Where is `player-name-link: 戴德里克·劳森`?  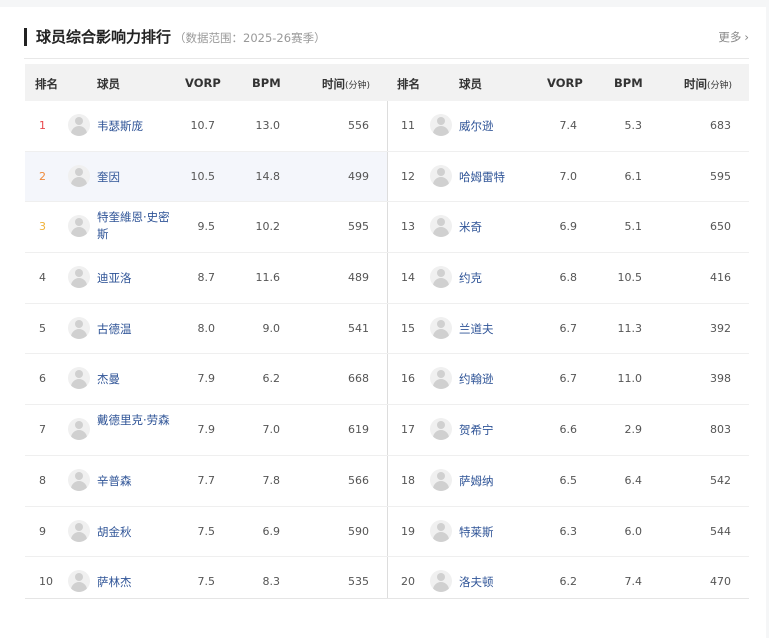 player-name-link: 戴德里克·劳森 is located at coordinates (134, 420).